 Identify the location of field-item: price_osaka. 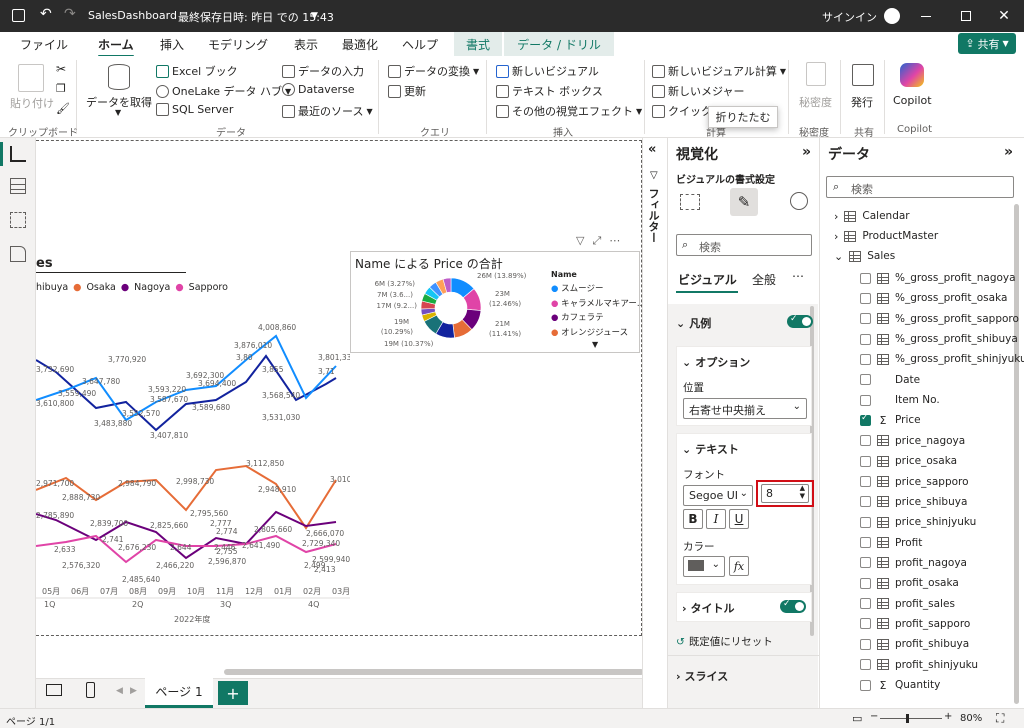
(908, 461).